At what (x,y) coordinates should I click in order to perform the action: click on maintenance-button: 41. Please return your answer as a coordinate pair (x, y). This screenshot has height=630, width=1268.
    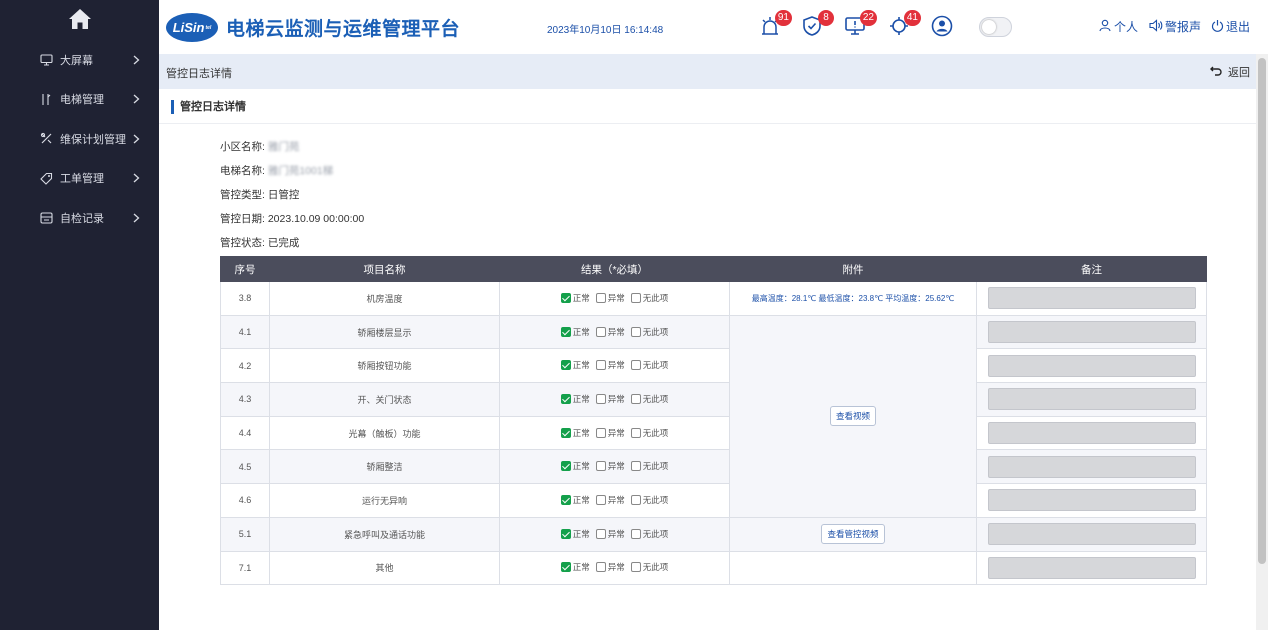
    Looking at the image, I should click on (903, 25).